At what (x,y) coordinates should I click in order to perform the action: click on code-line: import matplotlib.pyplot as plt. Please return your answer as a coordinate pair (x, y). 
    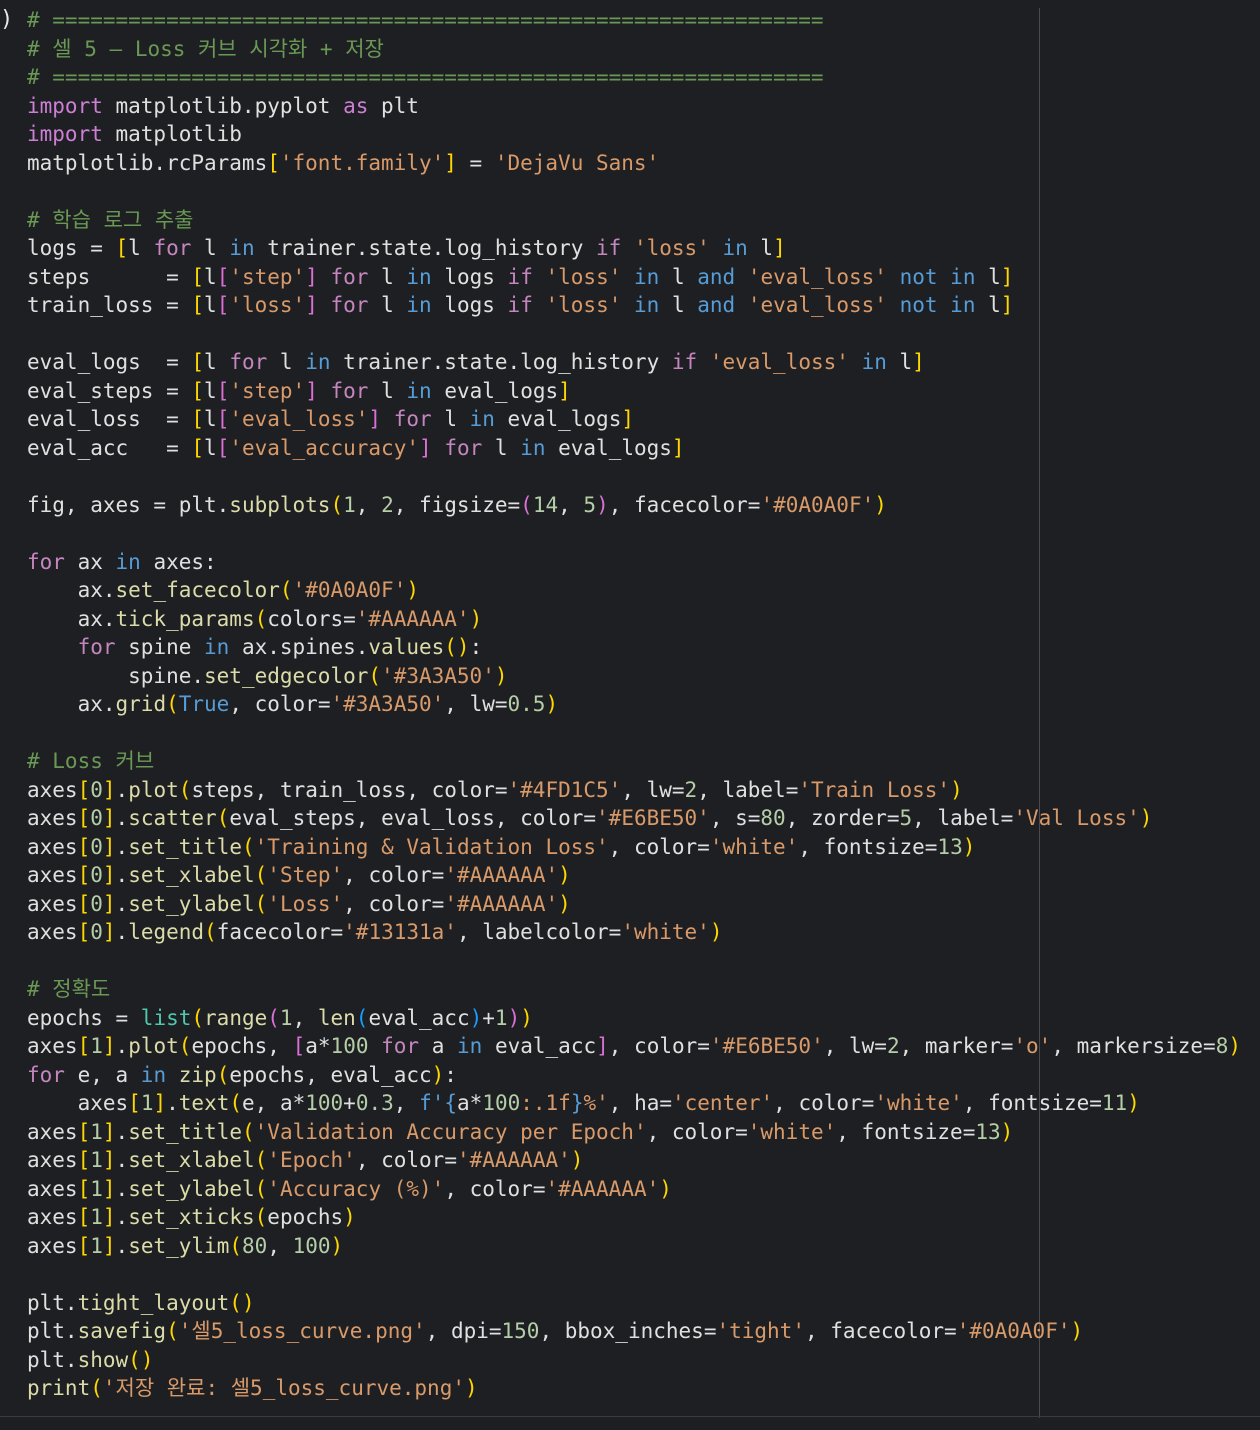
    Looking at the image, I should click on (634, 106).